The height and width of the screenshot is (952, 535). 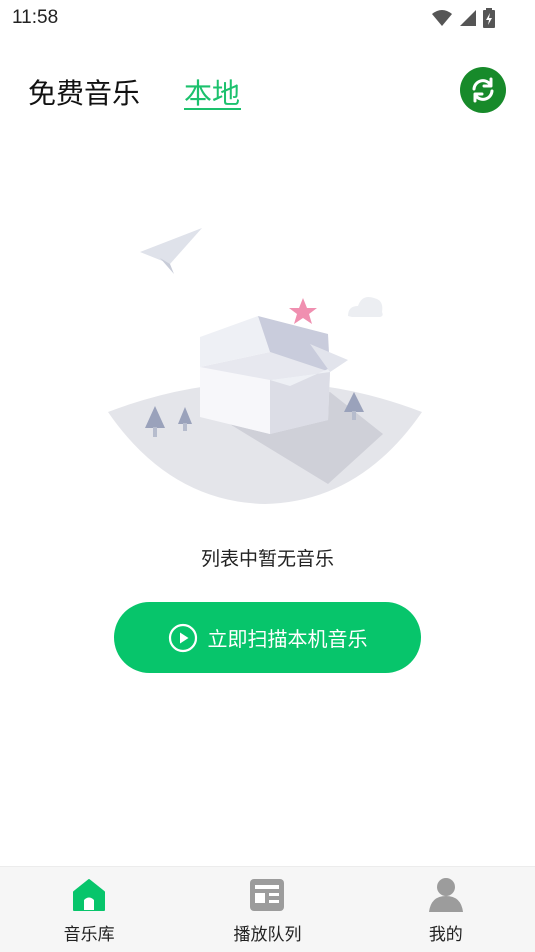 I want to click on scan-local-music-button: 立即扫描本机音乐, so click(x=267, y=637).